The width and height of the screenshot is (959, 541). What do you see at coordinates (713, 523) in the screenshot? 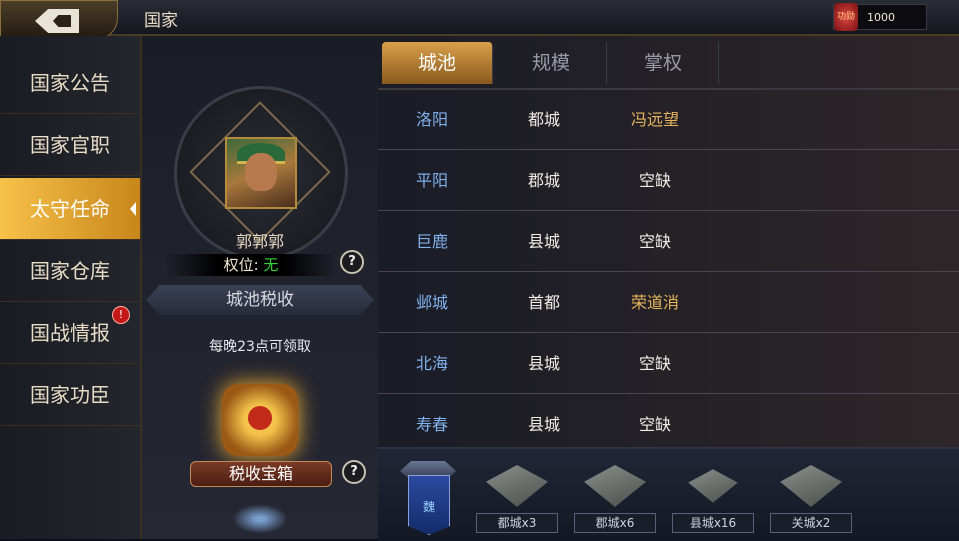
I see `county-count-label: 县城x16` at bounding box center [713, 523].